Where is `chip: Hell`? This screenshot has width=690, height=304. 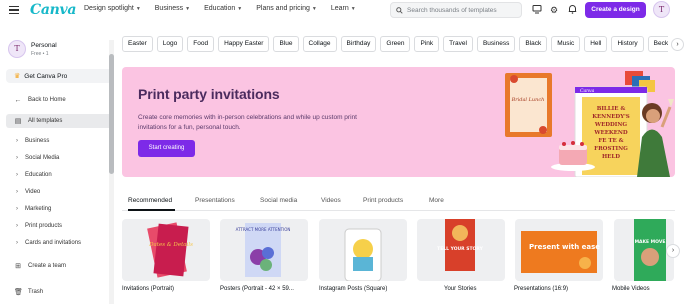 chip: Hell is located at coordinates (596, 44).